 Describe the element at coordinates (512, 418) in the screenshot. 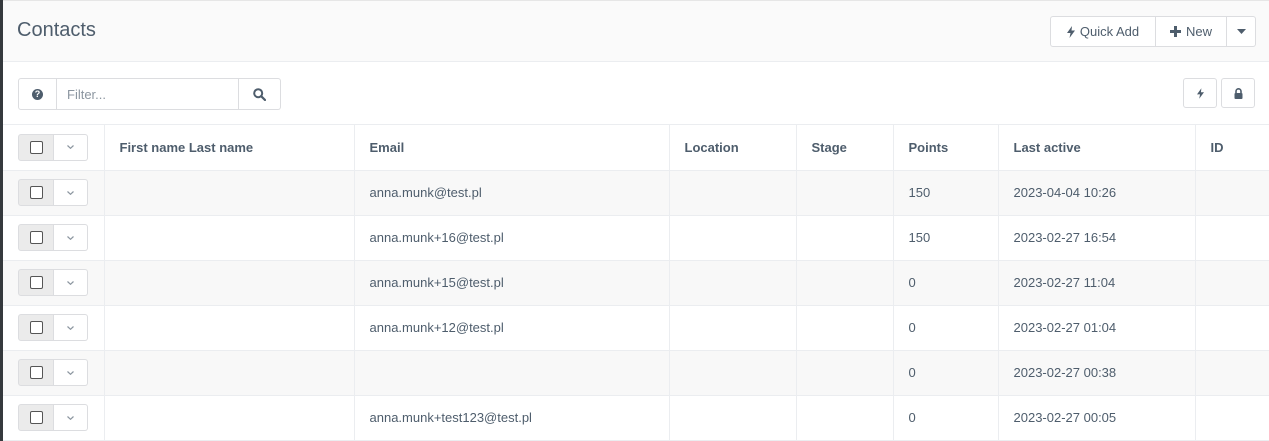

I see `cell-email: anna.munk+test123@test.pl` at that location.